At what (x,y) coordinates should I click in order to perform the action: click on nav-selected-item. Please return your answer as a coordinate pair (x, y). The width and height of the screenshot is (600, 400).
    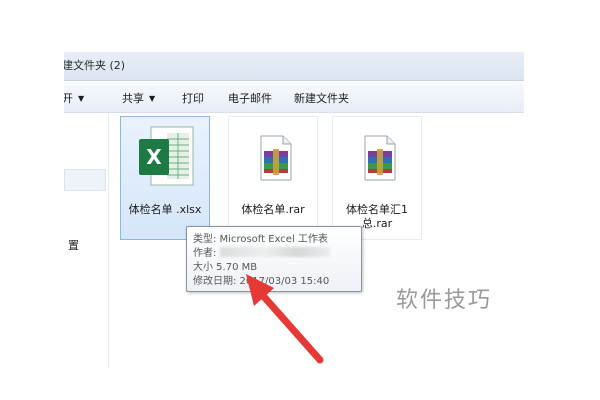
    Looking at the image, I should click on (85, 180).